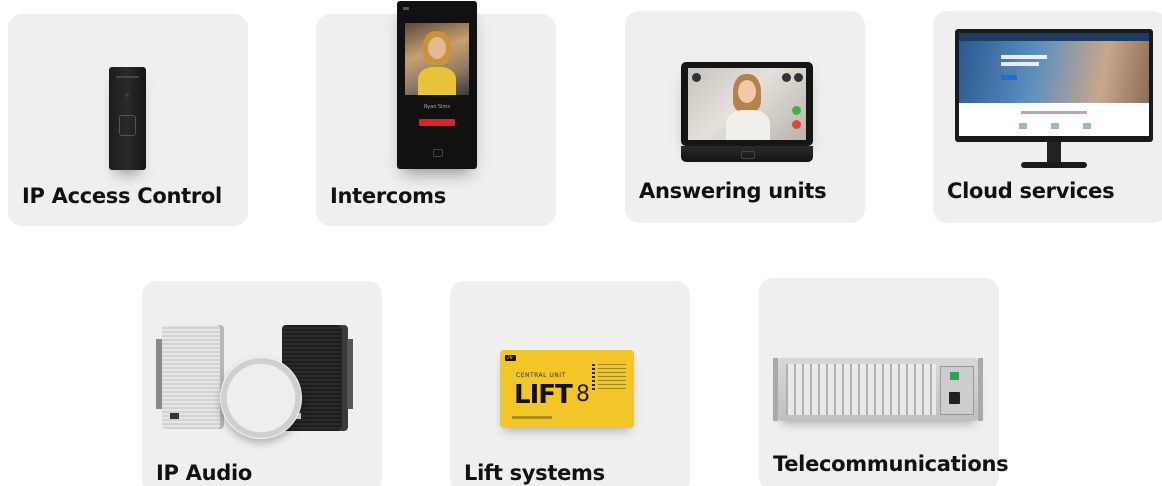 Image resolution: width=1162 pixels, height=486 pixels. What do you see at coordinates (733, 191) in the screenshot?
I see `card-label: Answering units` at bounding box center [733, 191].